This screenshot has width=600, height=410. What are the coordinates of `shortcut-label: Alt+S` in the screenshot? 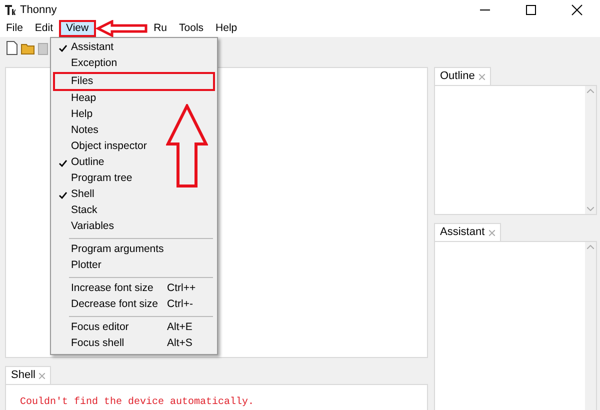 It's located at (180, 344).